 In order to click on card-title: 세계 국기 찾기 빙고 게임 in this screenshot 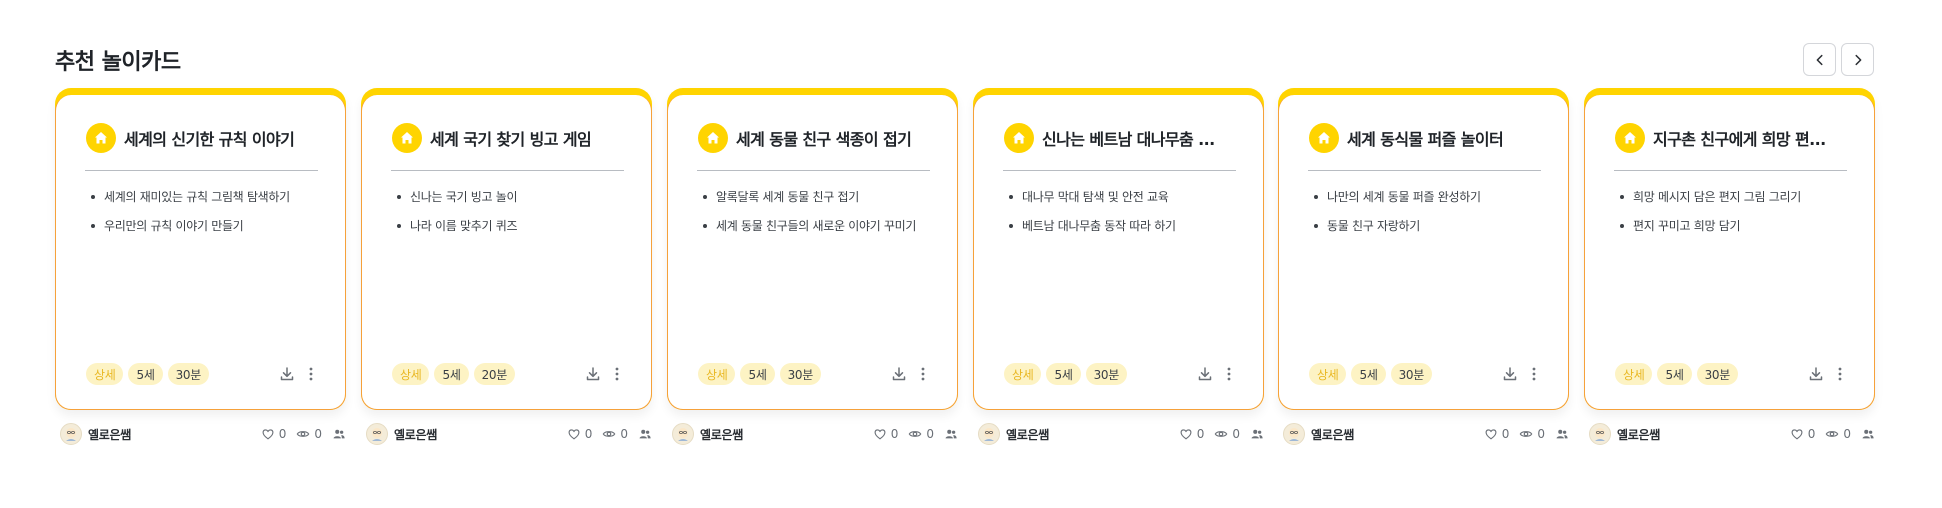, I will do `click(511, 139)`.